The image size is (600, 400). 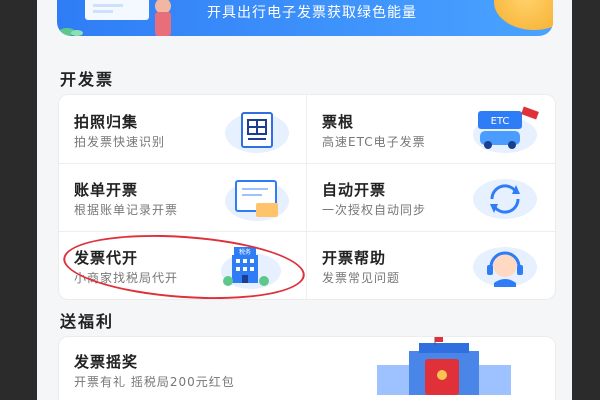 What do you see at coordinates (87, 321) in the screenshot?
I see `welfare-section-title: 送福利` at bounding box center [87, 321].